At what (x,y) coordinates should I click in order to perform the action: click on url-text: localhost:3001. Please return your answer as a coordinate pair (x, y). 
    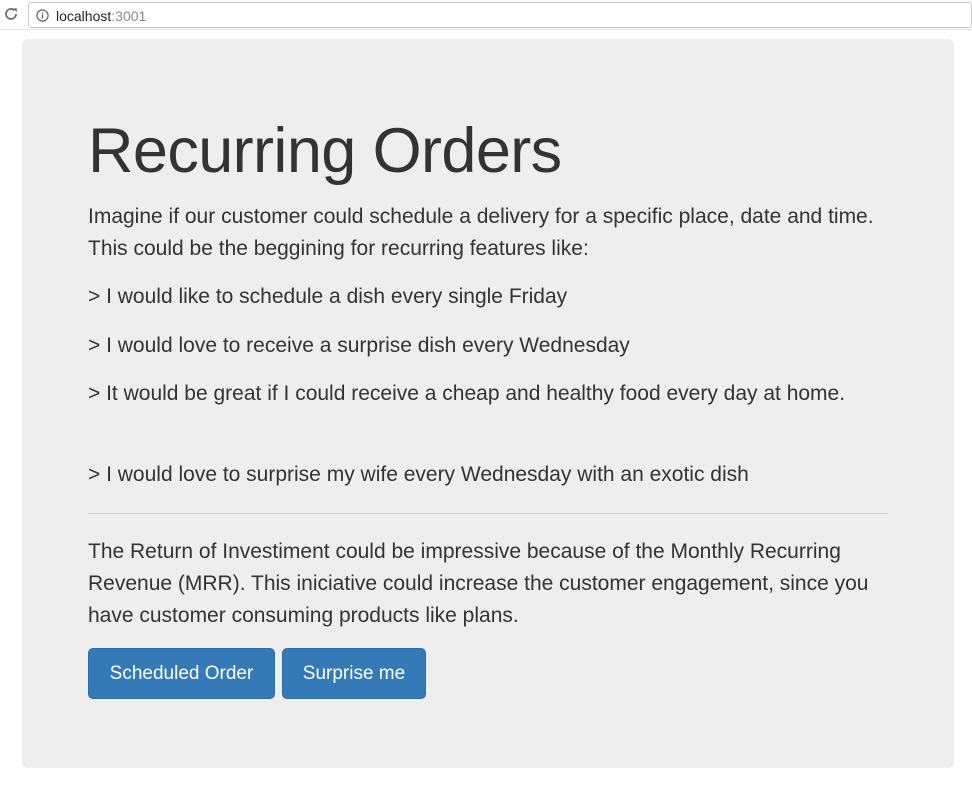
    Looking at the image, I should click on (101, 16).